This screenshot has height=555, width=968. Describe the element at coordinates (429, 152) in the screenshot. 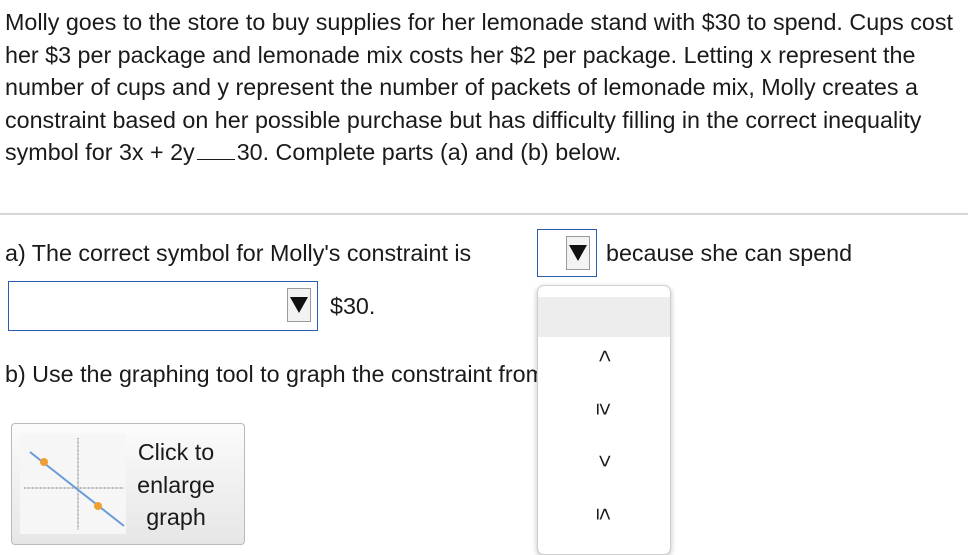

I see `expression-right: 30. Complete parts (a) and (b) below.` at that location.